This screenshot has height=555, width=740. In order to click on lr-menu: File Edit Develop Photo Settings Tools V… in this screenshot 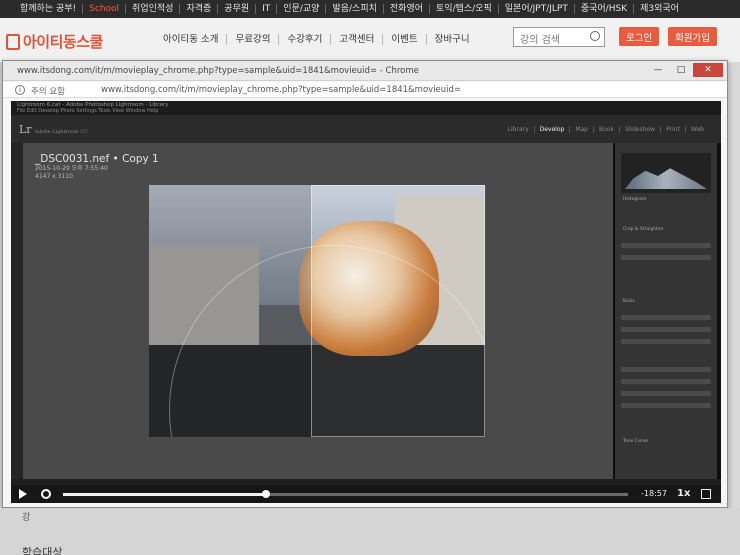, I will do `click(88, 111)`.